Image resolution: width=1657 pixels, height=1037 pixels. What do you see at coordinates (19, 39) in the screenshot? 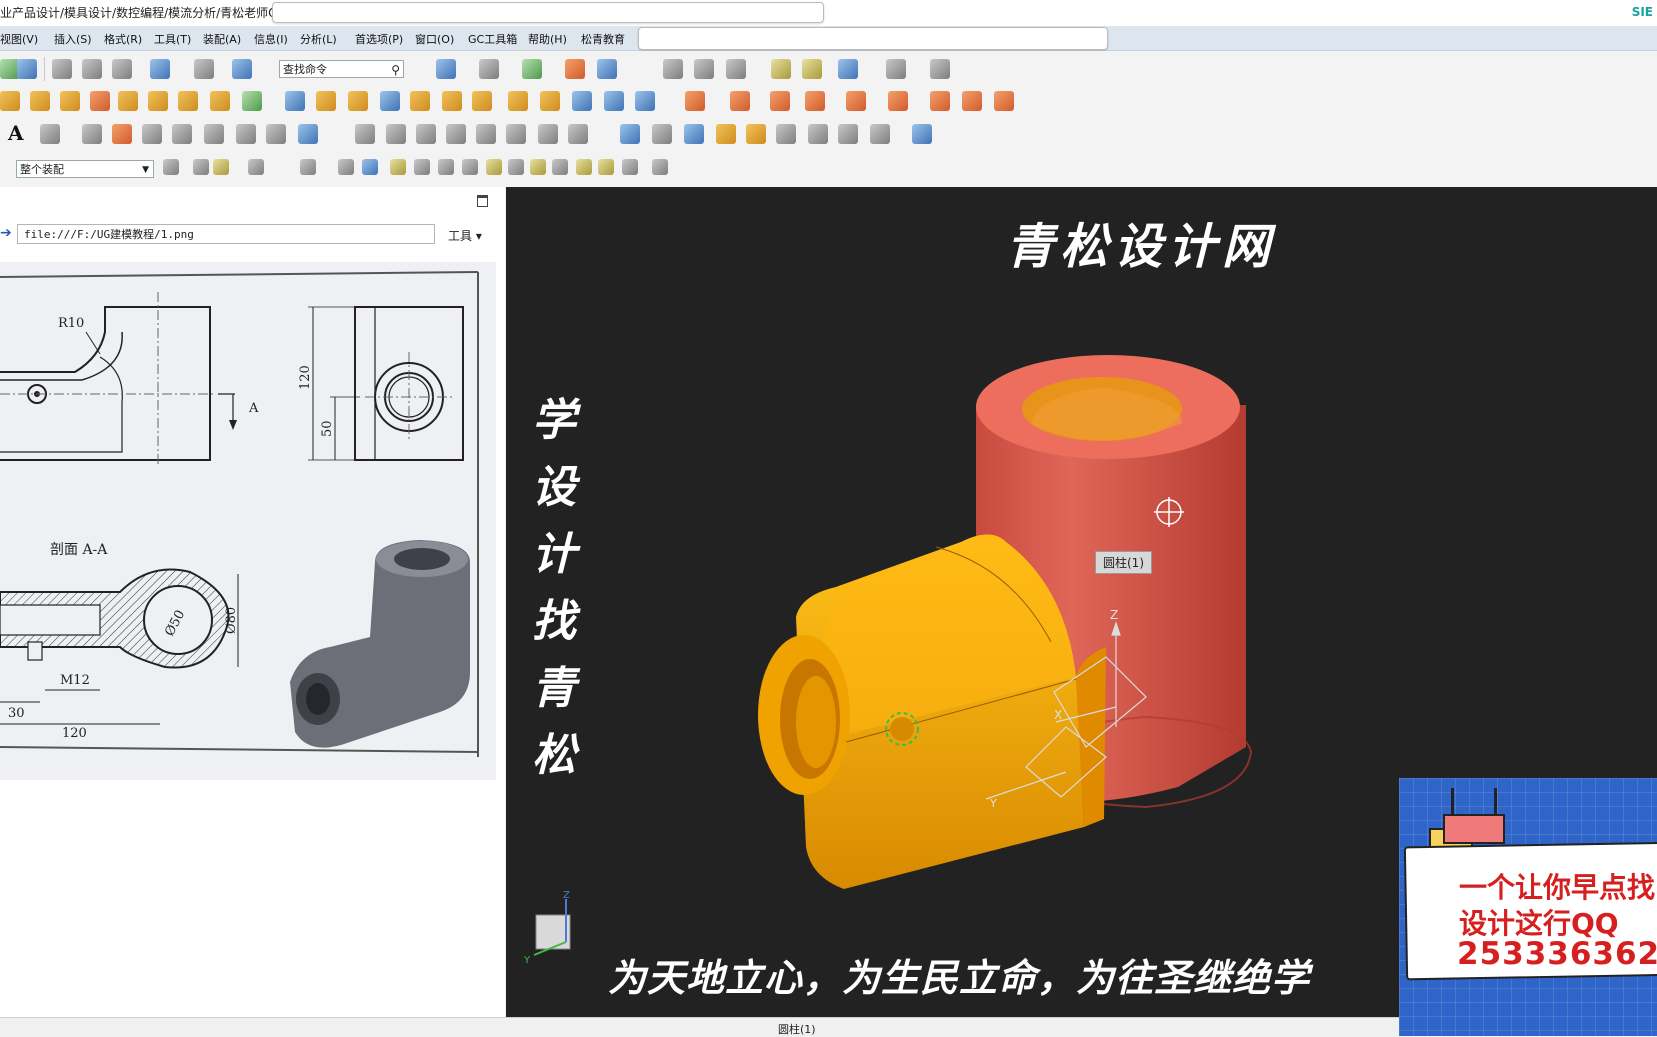
I see `menu-view: 视图(V)` at bounding box center [19, 39].